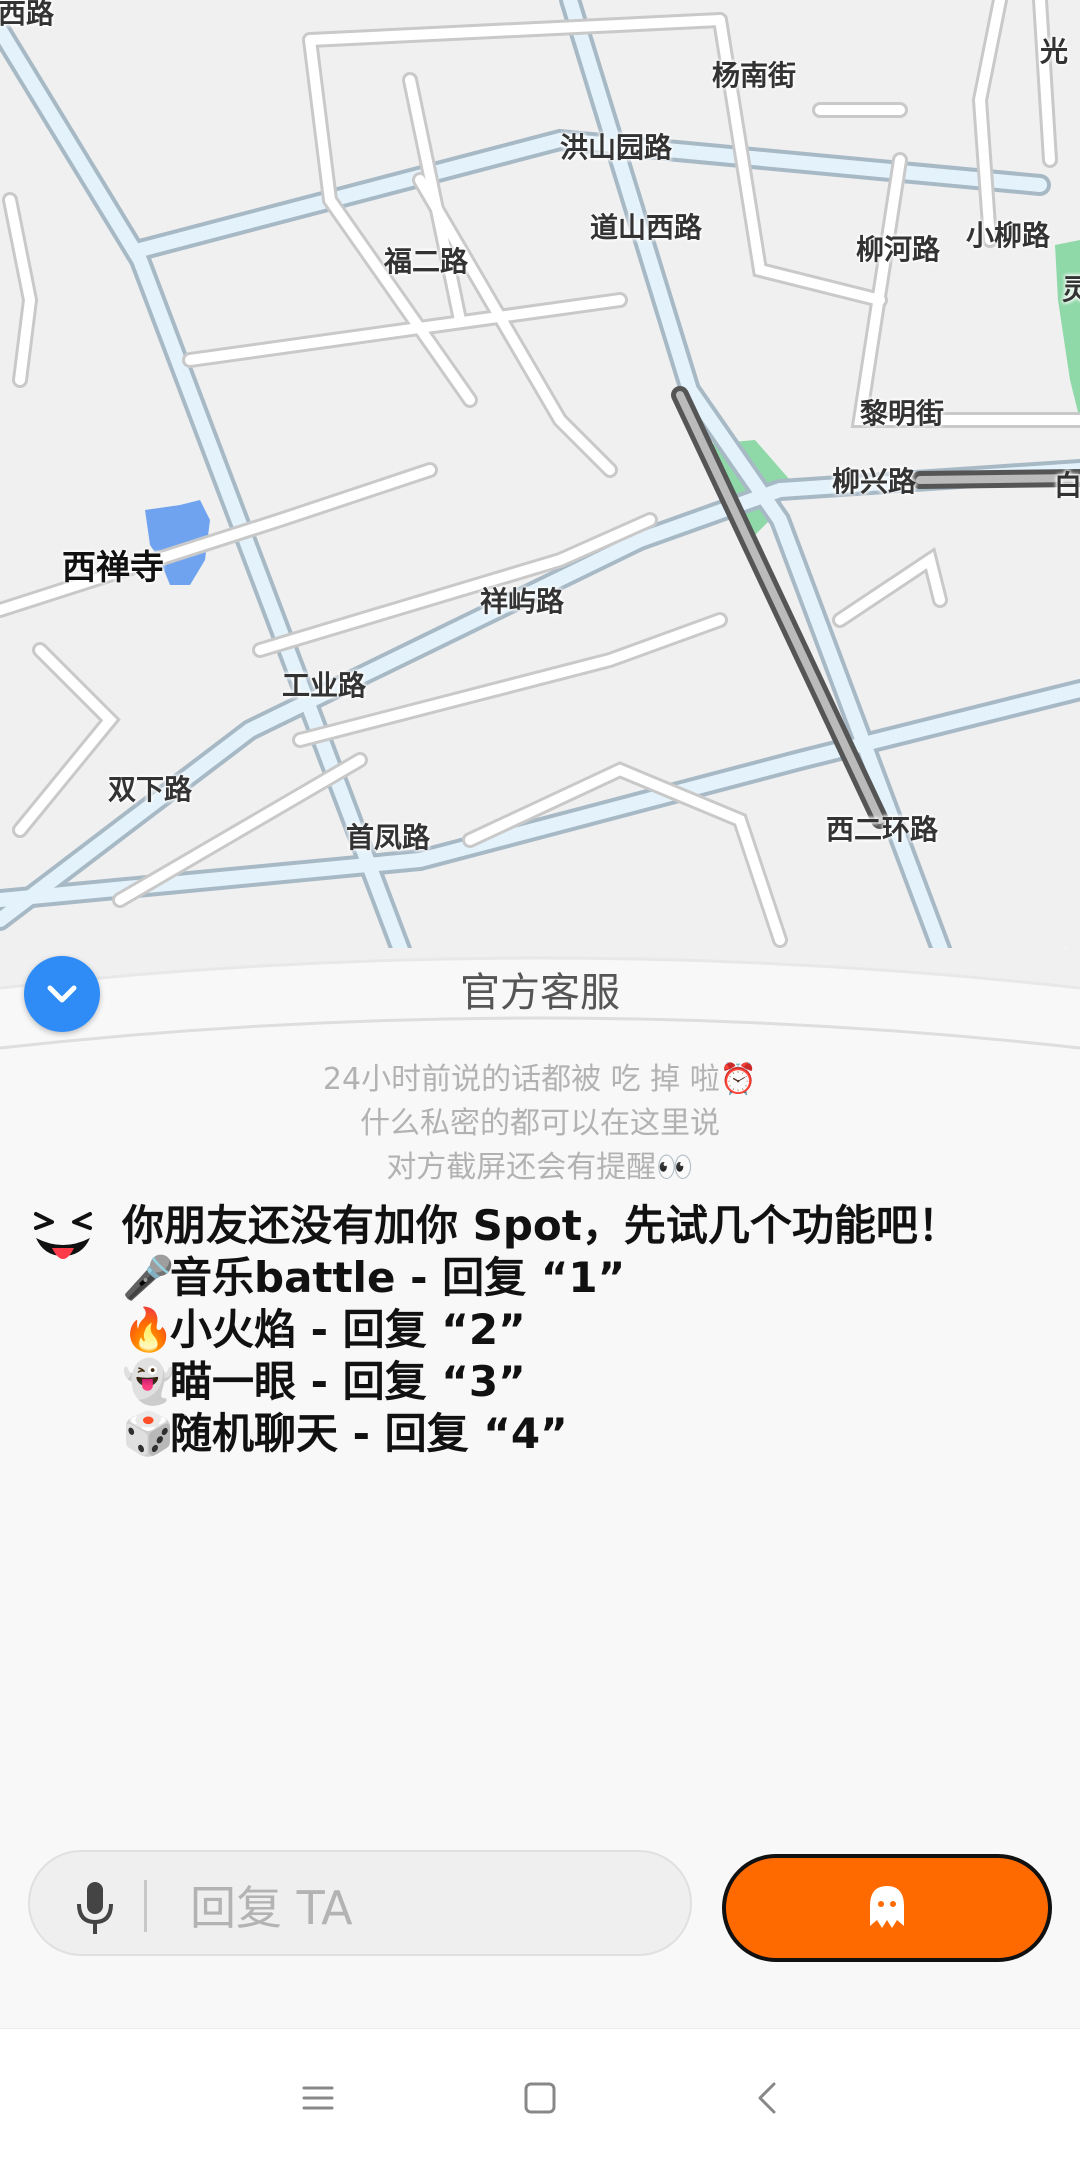 This screenshot has width=1080, height=2161. I want to click on message-option-text: 音乐battle - 回复 “1”, so click(398, 1277).